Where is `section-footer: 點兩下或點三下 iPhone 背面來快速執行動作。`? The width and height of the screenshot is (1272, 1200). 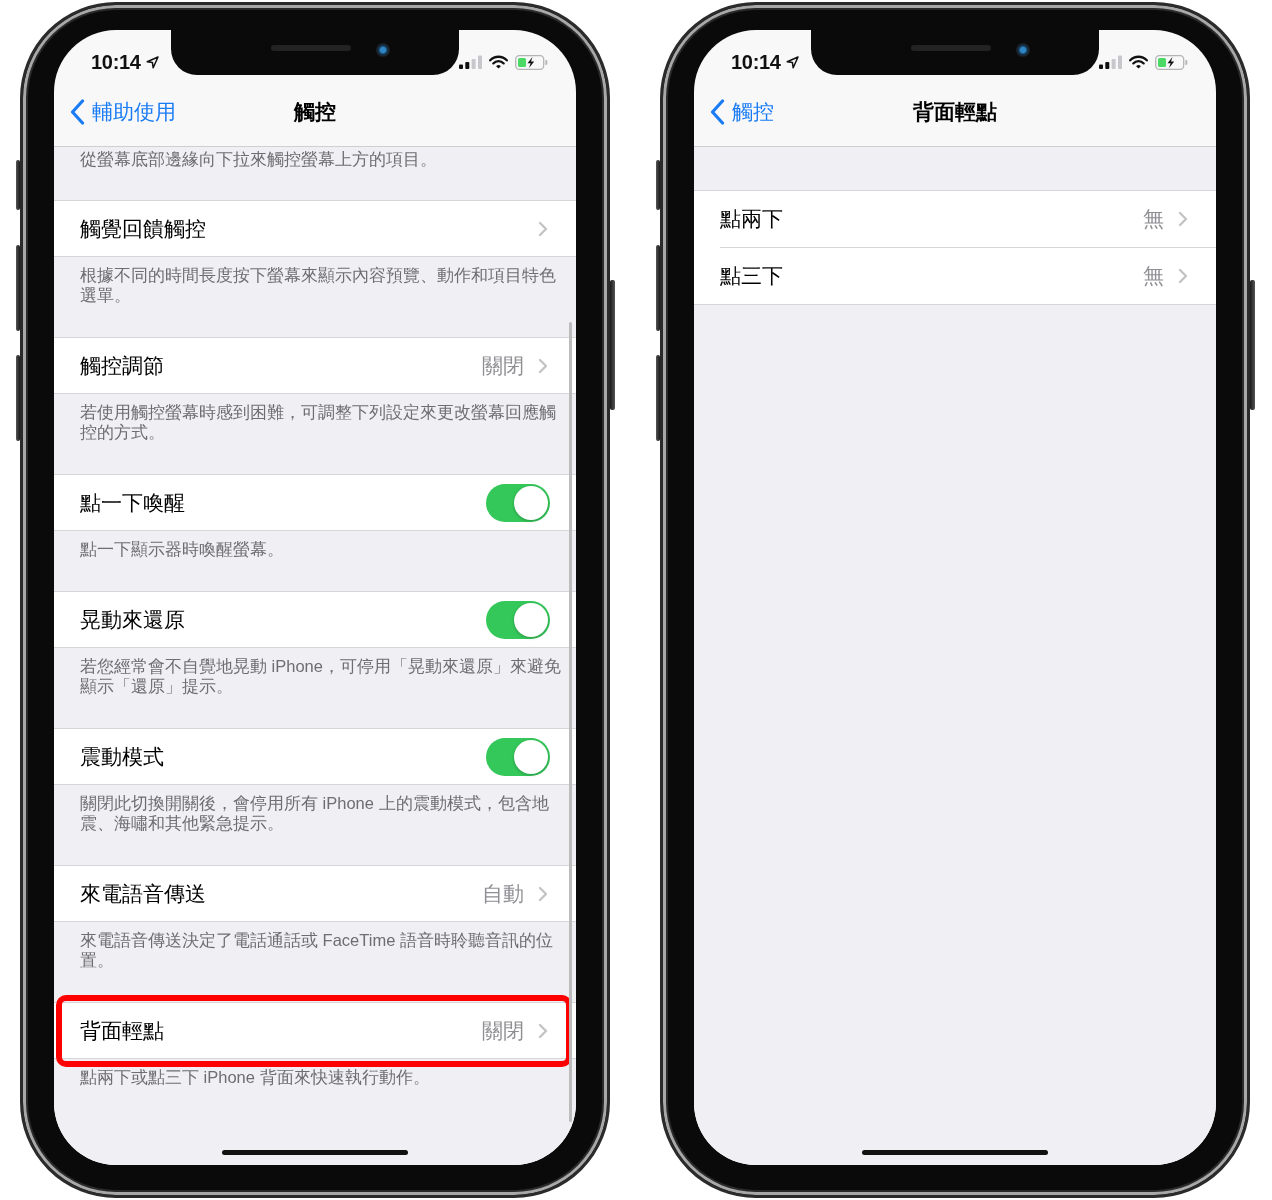 section-footer: 點兩下或點三下 iPhone 背面來快速執行動作。 is located at coordinates (315, 1089).